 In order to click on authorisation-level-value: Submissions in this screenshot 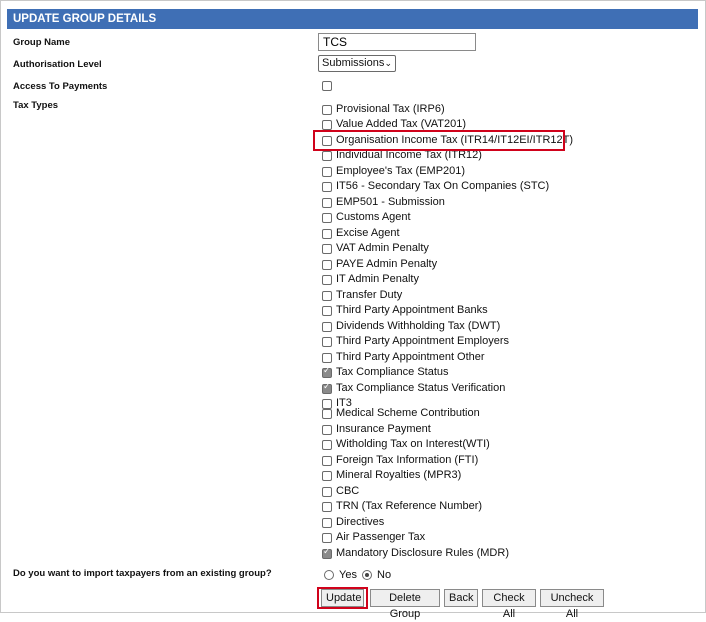, I will do `click(353, 63)`.